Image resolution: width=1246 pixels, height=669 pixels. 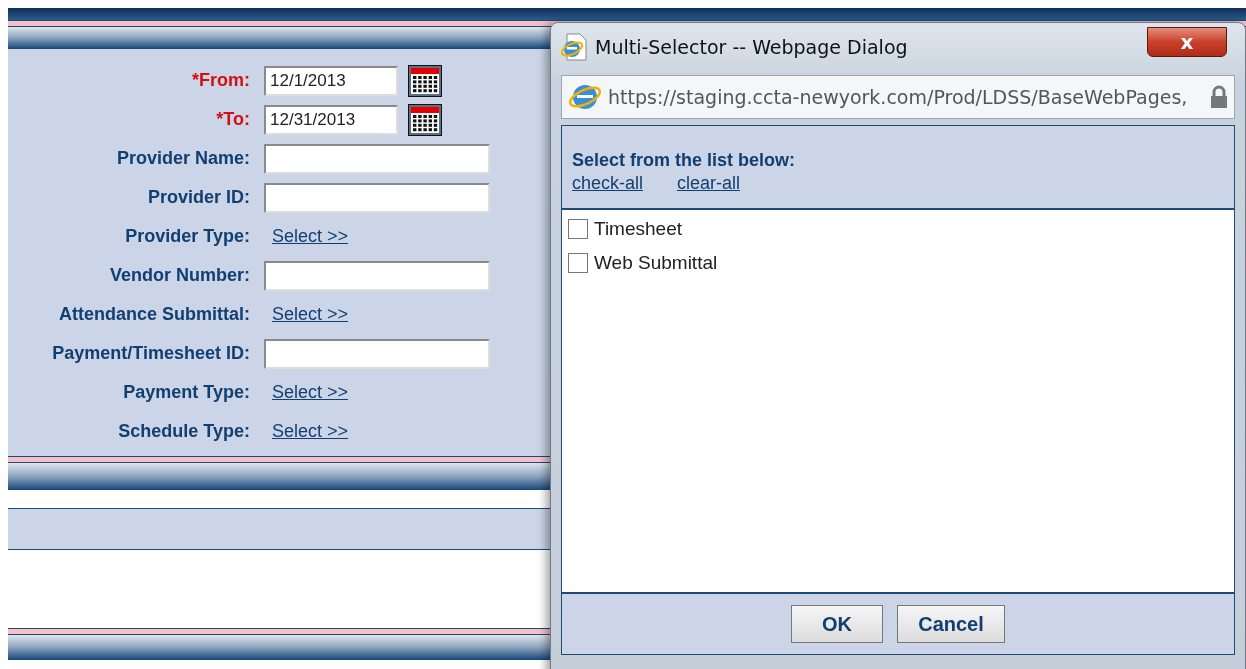 I want to click on field-label: Schedule Type:, so click(x=184, y=431).